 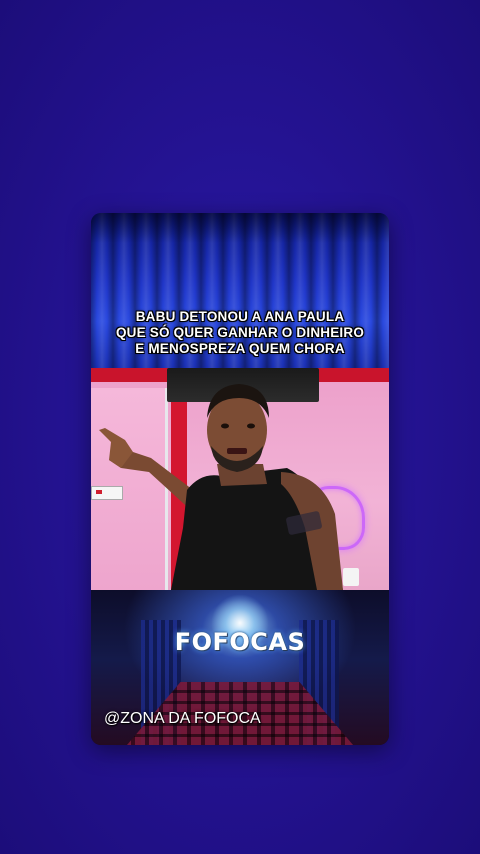 What do you see at coordinates (240, 348) in the screenshot?
I see `headline-line-3: E MENOSPREZA QUEM CHORA` at bounding box center [240, 348].